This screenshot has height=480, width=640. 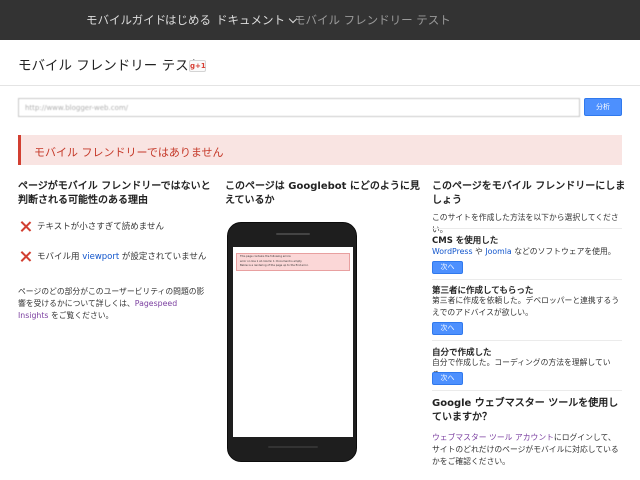 What do you see at coordinates (452, 251) in the screenshot?
I see `wordpress-link: WordPress` at bounding box center [452, 251].